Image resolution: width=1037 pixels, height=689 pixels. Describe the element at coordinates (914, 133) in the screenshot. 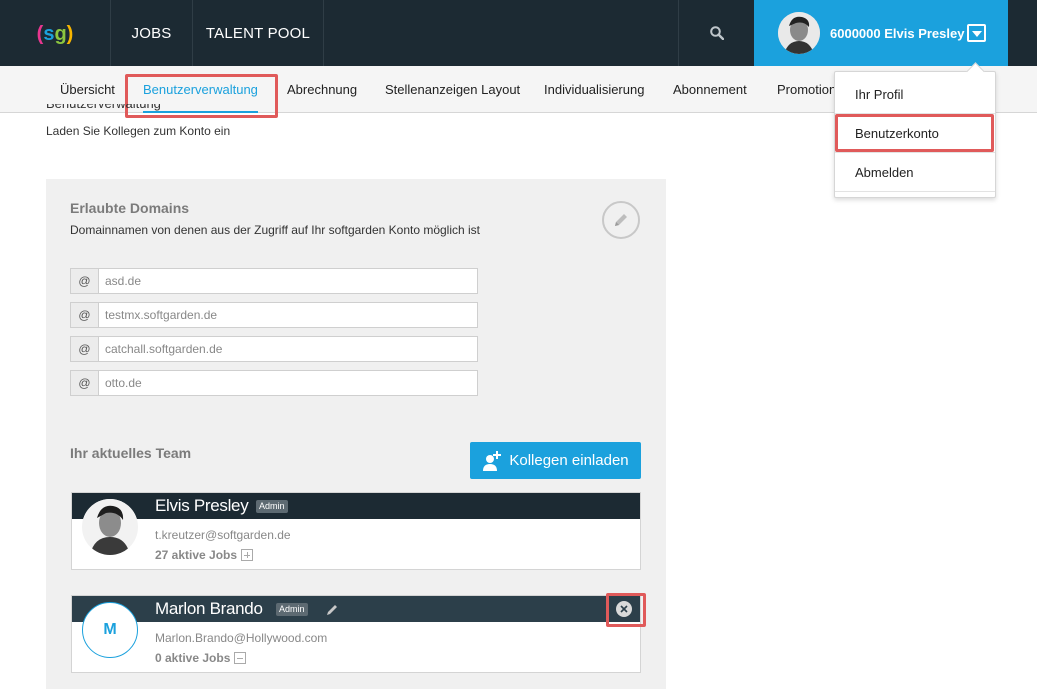

I see `menu-highlight-box` at that location.